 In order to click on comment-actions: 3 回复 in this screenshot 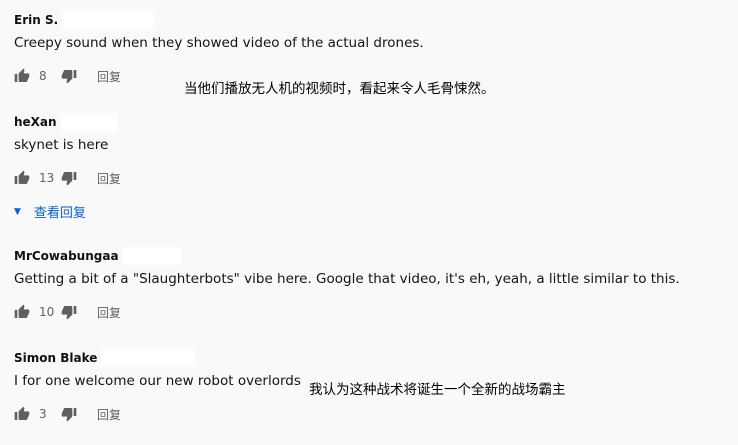, I will do `click(369, 414)`.